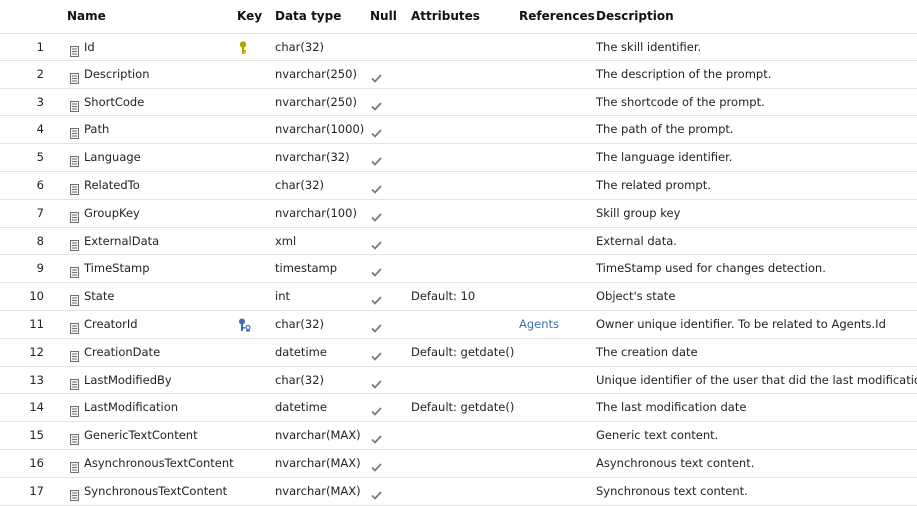 The width and height of the screenshot is (917, 506). I want to click on row-number: 12, so click(36, 351).